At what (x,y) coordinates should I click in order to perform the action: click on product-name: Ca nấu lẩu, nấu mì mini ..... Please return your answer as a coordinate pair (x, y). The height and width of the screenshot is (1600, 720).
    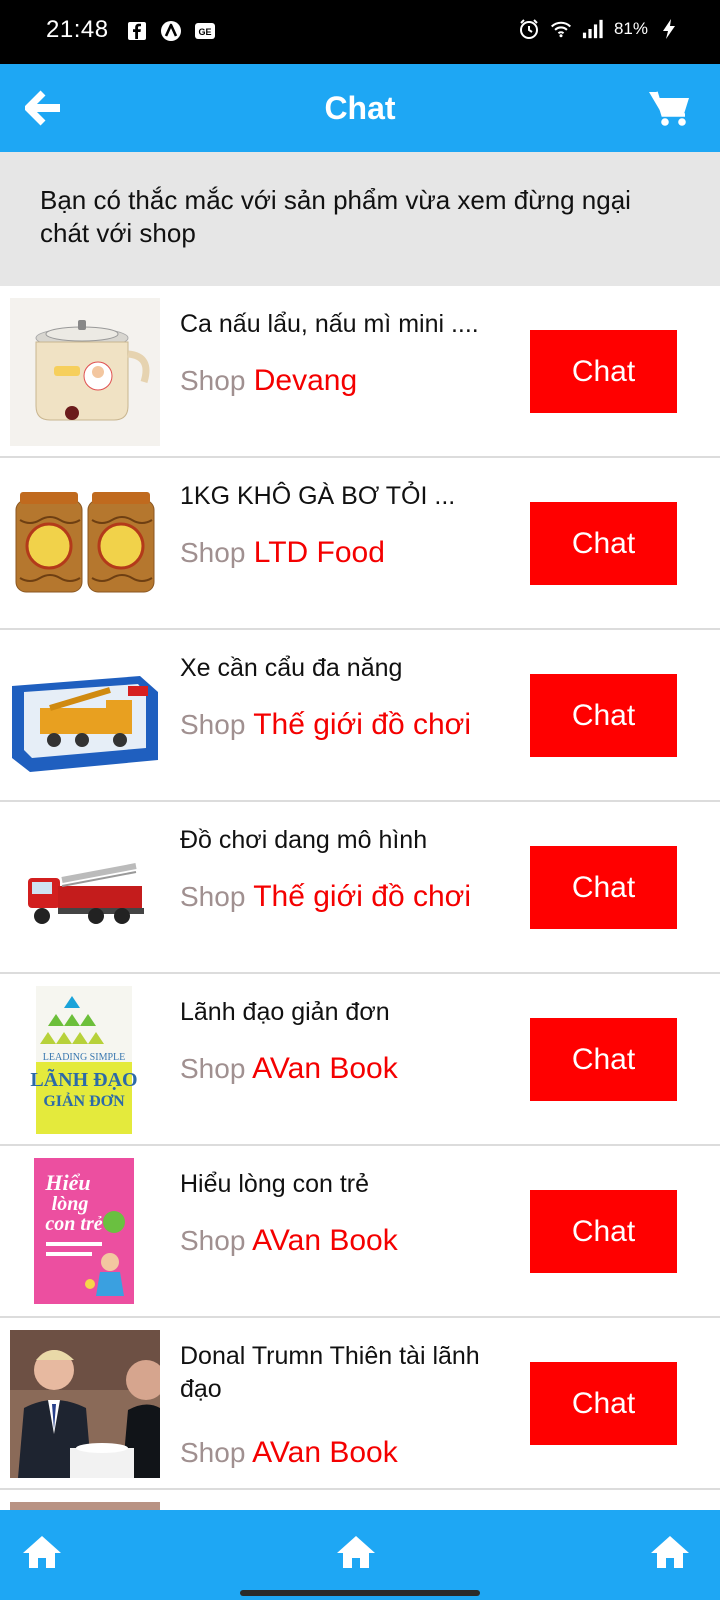
    Looking at the image, I should click on (329, 324).